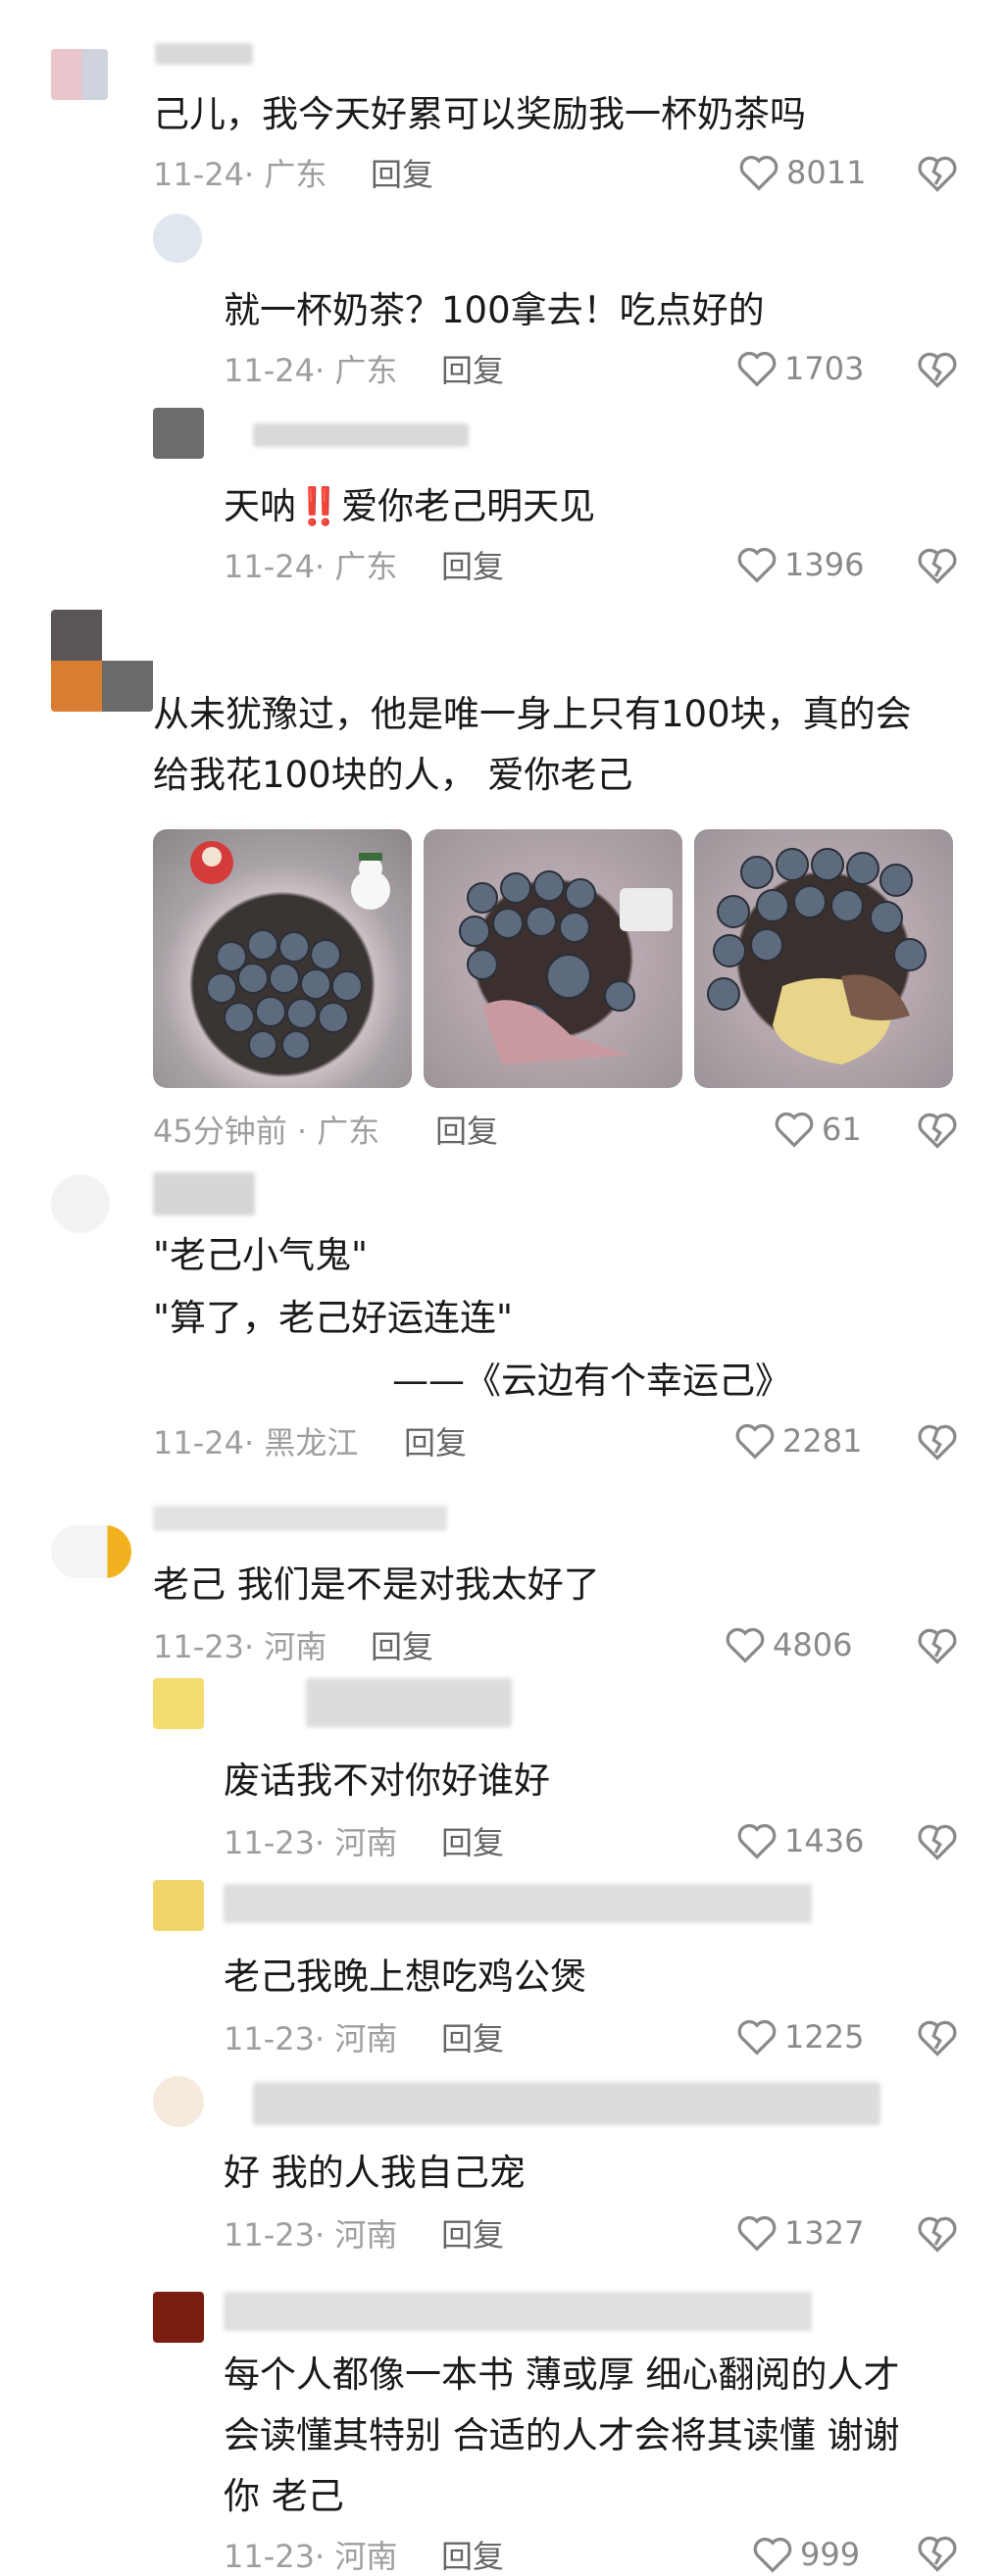 This screenshot has height=2576, width=1004. I want to click on double-exclamation-emoji: ‼️, so click(319, 506).